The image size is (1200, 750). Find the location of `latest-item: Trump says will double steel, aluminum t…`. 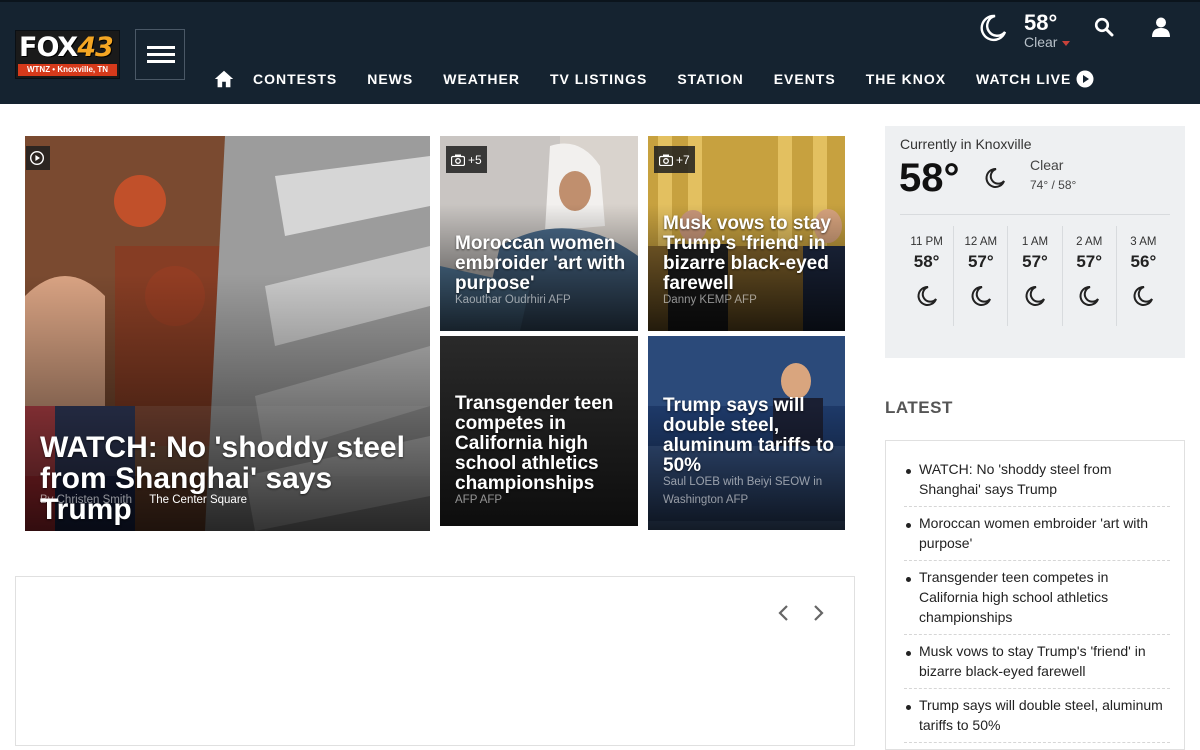

latest-item: Trump says will double steel, aluminum t… is located at coordinates (1037, 716).